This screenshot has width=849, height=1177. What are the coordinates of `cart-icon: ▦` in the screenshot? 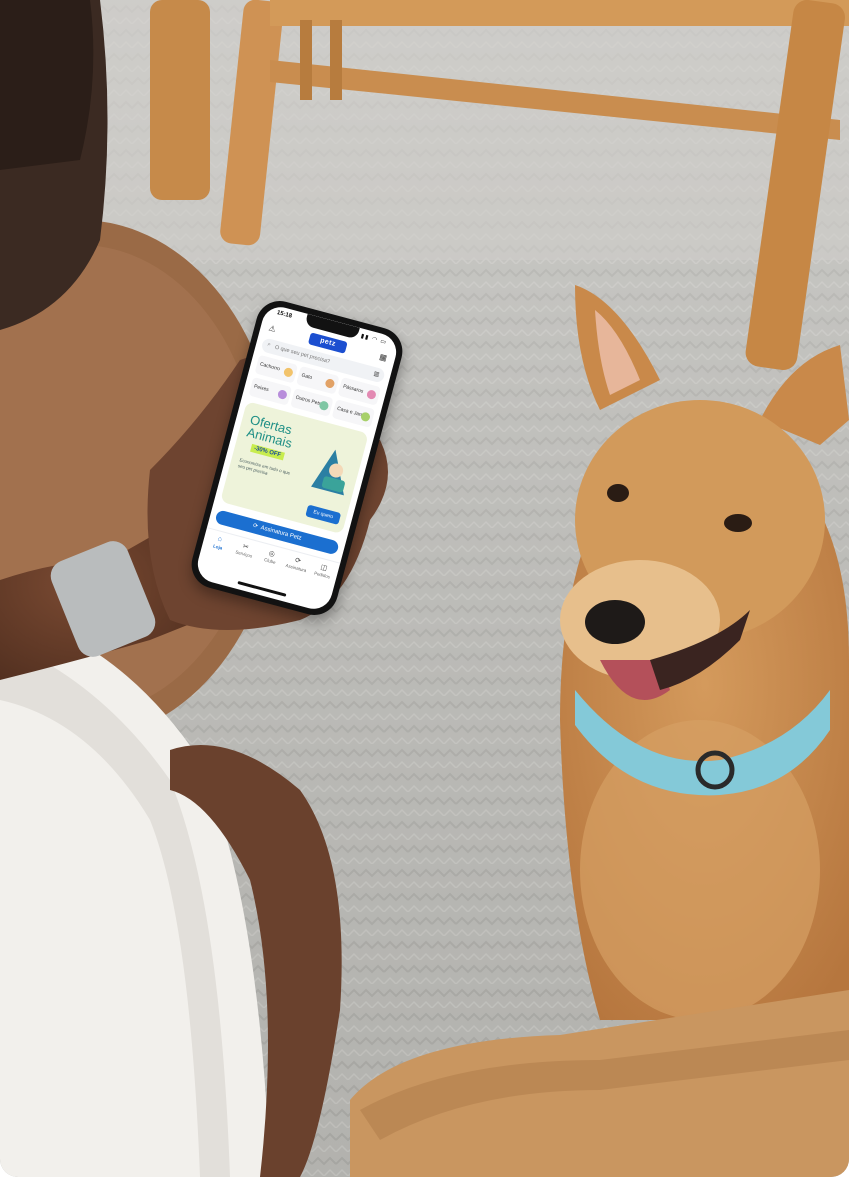 It's located at (383, 357).